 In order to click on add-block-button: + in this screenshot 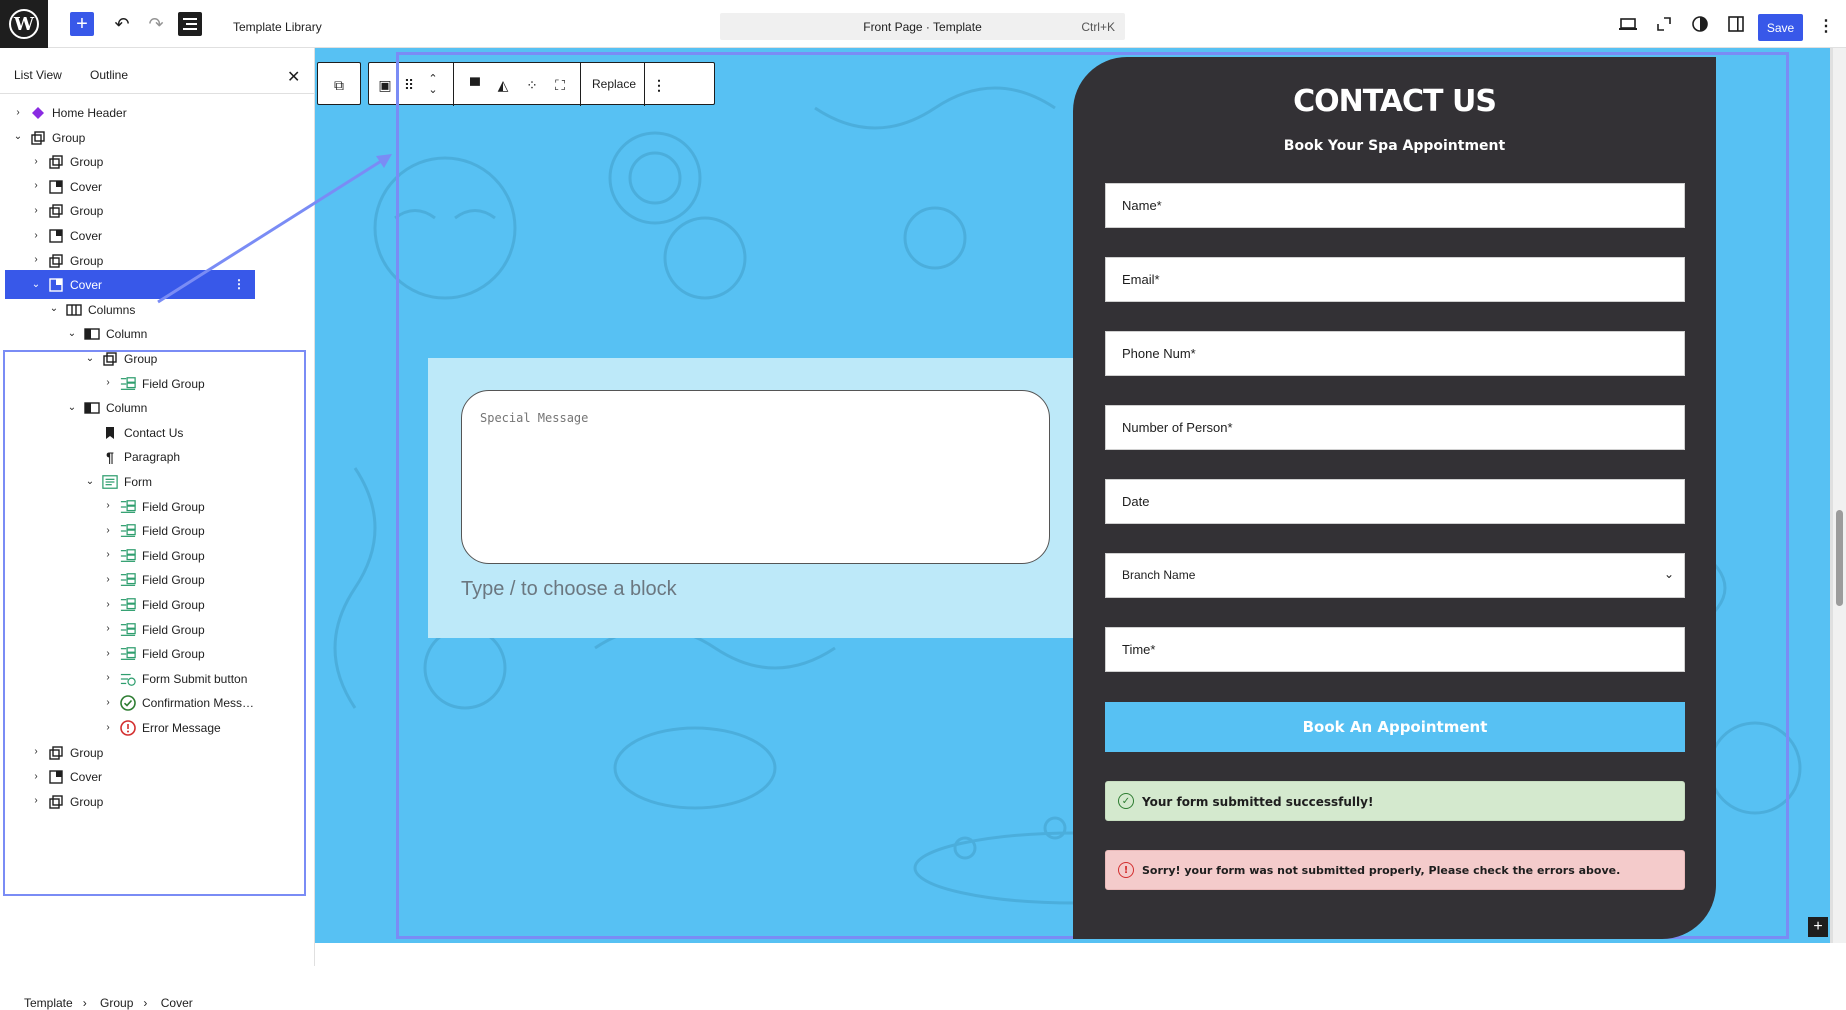, I will do `click(82, 24)`.